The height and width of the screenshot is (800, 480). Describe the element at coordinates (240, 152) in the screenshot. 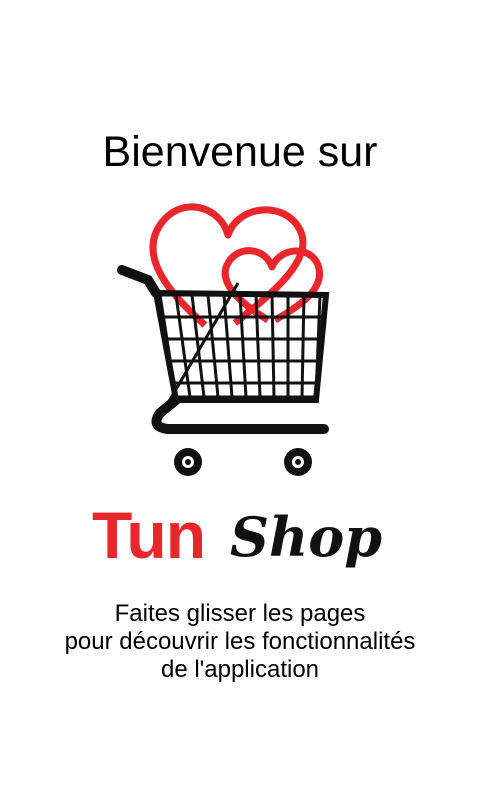

I see `welcome-title: Bienvenue sur` at that location.